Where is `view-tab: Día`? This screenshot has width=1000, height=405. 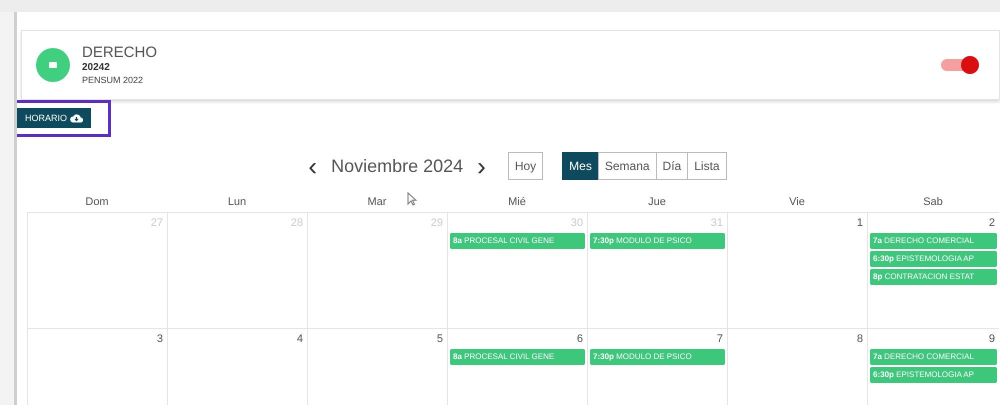
view-tab: Día is located at coordinates (672, 166).